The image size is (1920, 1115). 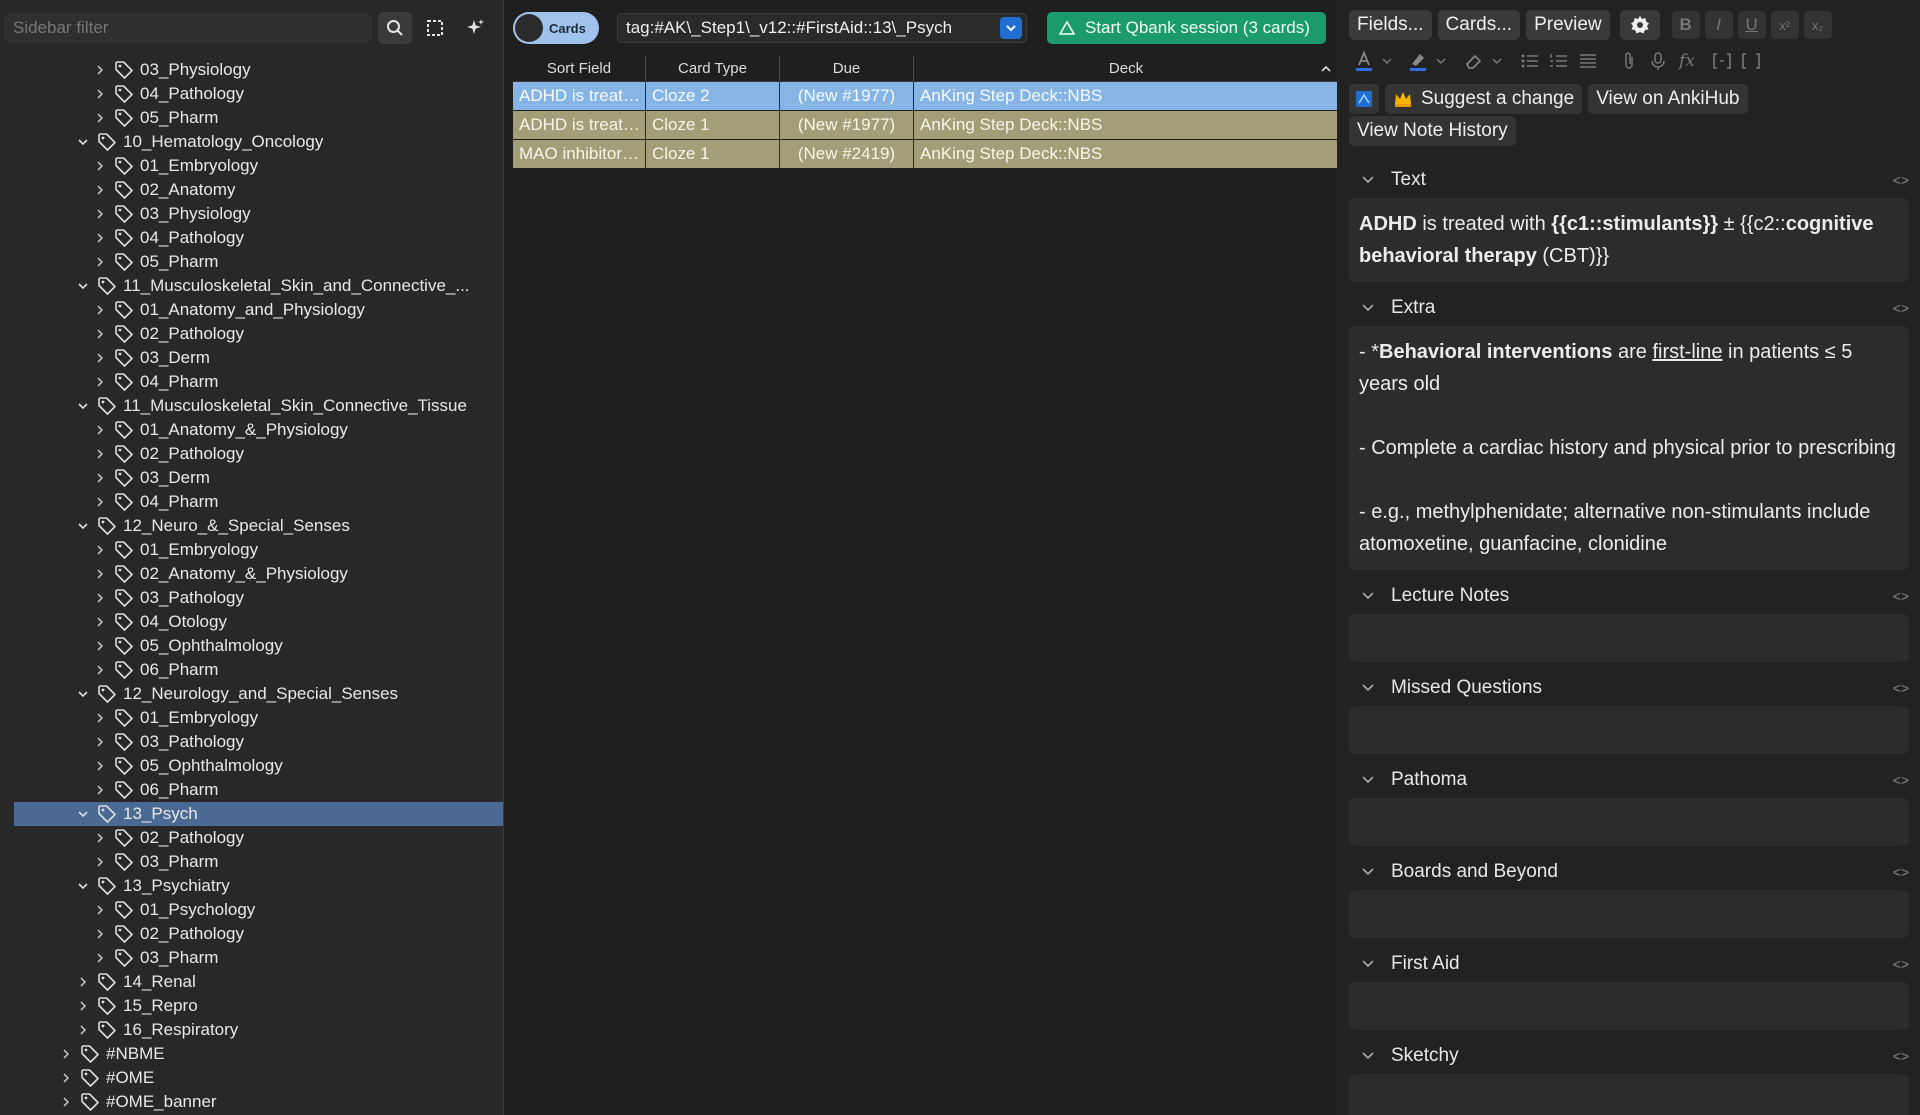 What do you see at coordinates (251, 982) in the screenshot?
I see `sidebar-item: 14_Renal` at bounding box center [251, 982].